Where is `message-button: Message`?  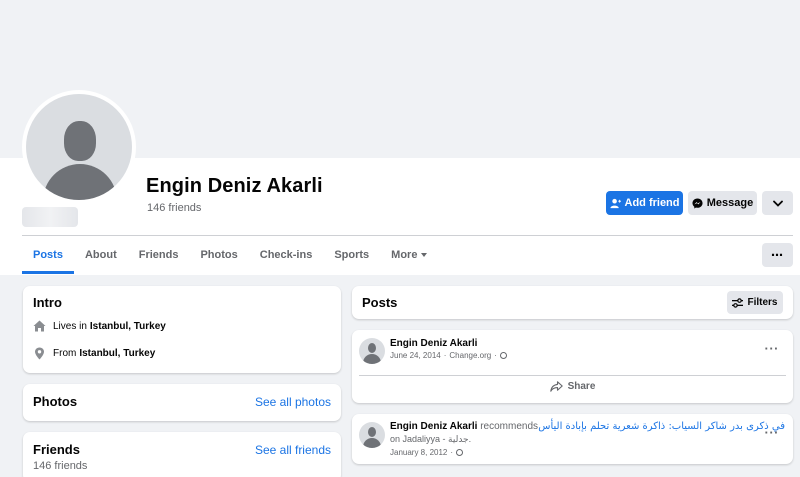 message-button: Message is located at coordinates (722, 203).